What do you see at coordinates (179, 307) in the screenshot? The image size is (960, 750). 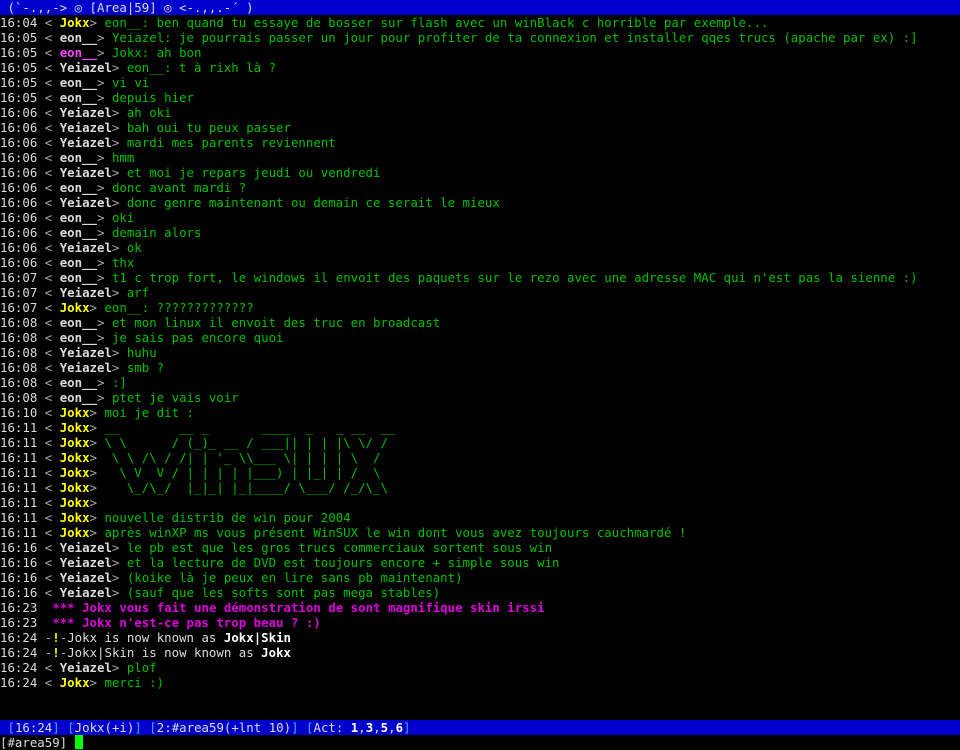 I see `message-text: eon__: ?????????????` at bounding box center [179, 307].